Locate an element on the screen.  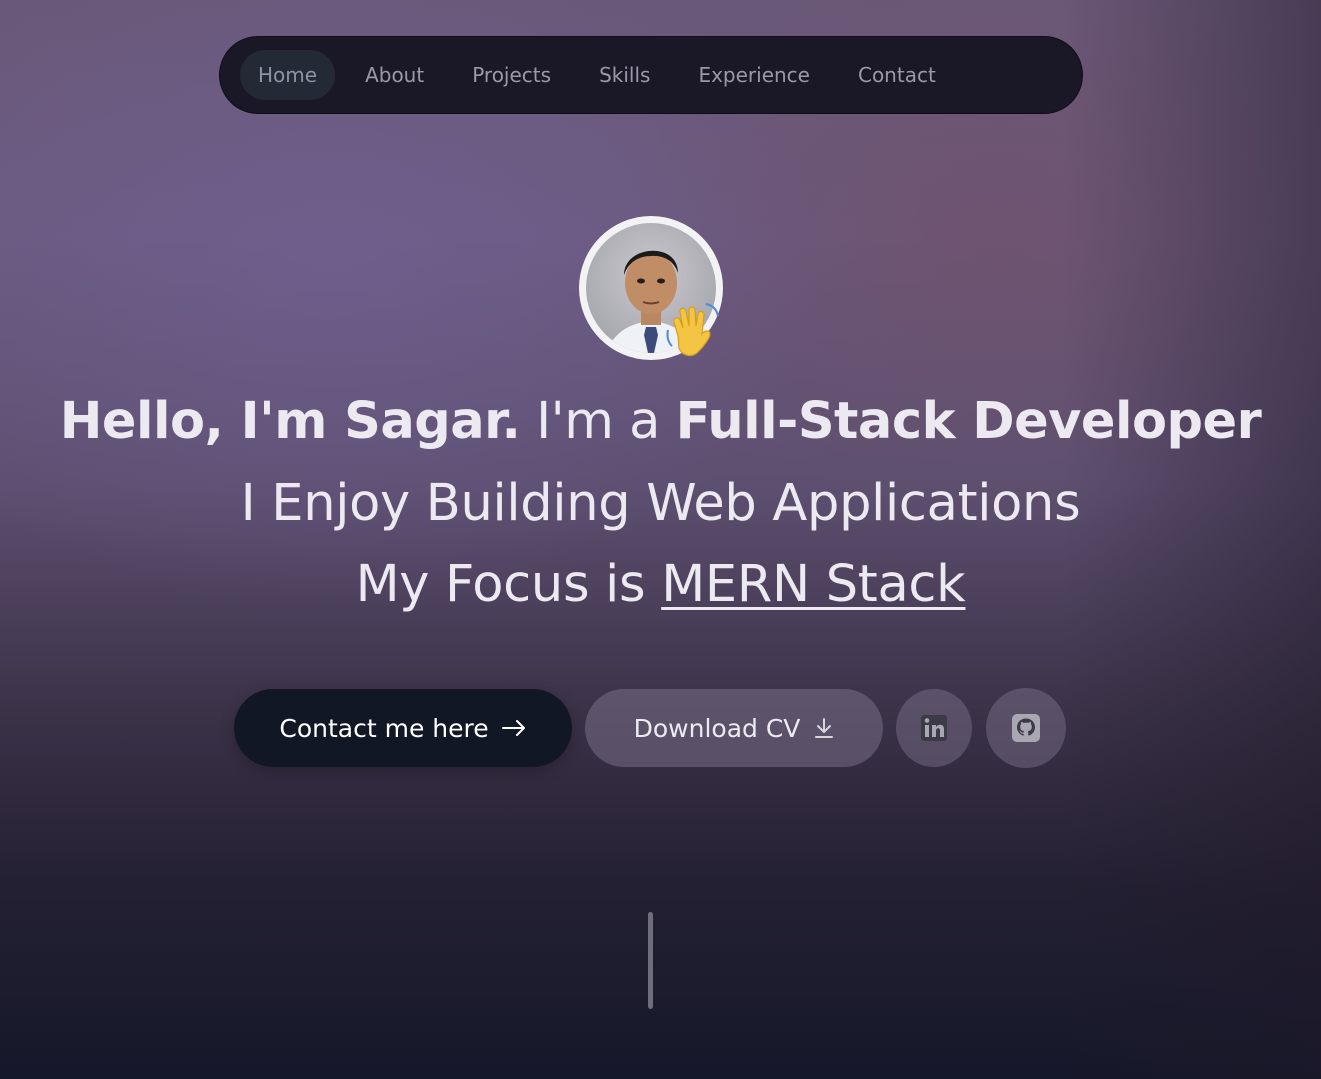
nav-item-about: About is located at coordinates (394, 75).